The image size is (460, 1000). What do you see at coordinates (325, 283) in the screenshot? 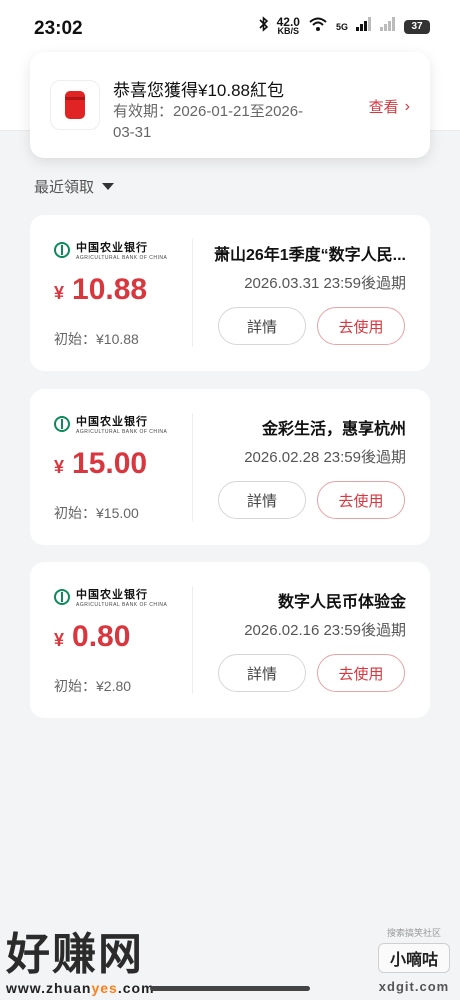
I see `coupon-expiry: 2026.03.31 23:59後過期` at bounding box center [325, 283].